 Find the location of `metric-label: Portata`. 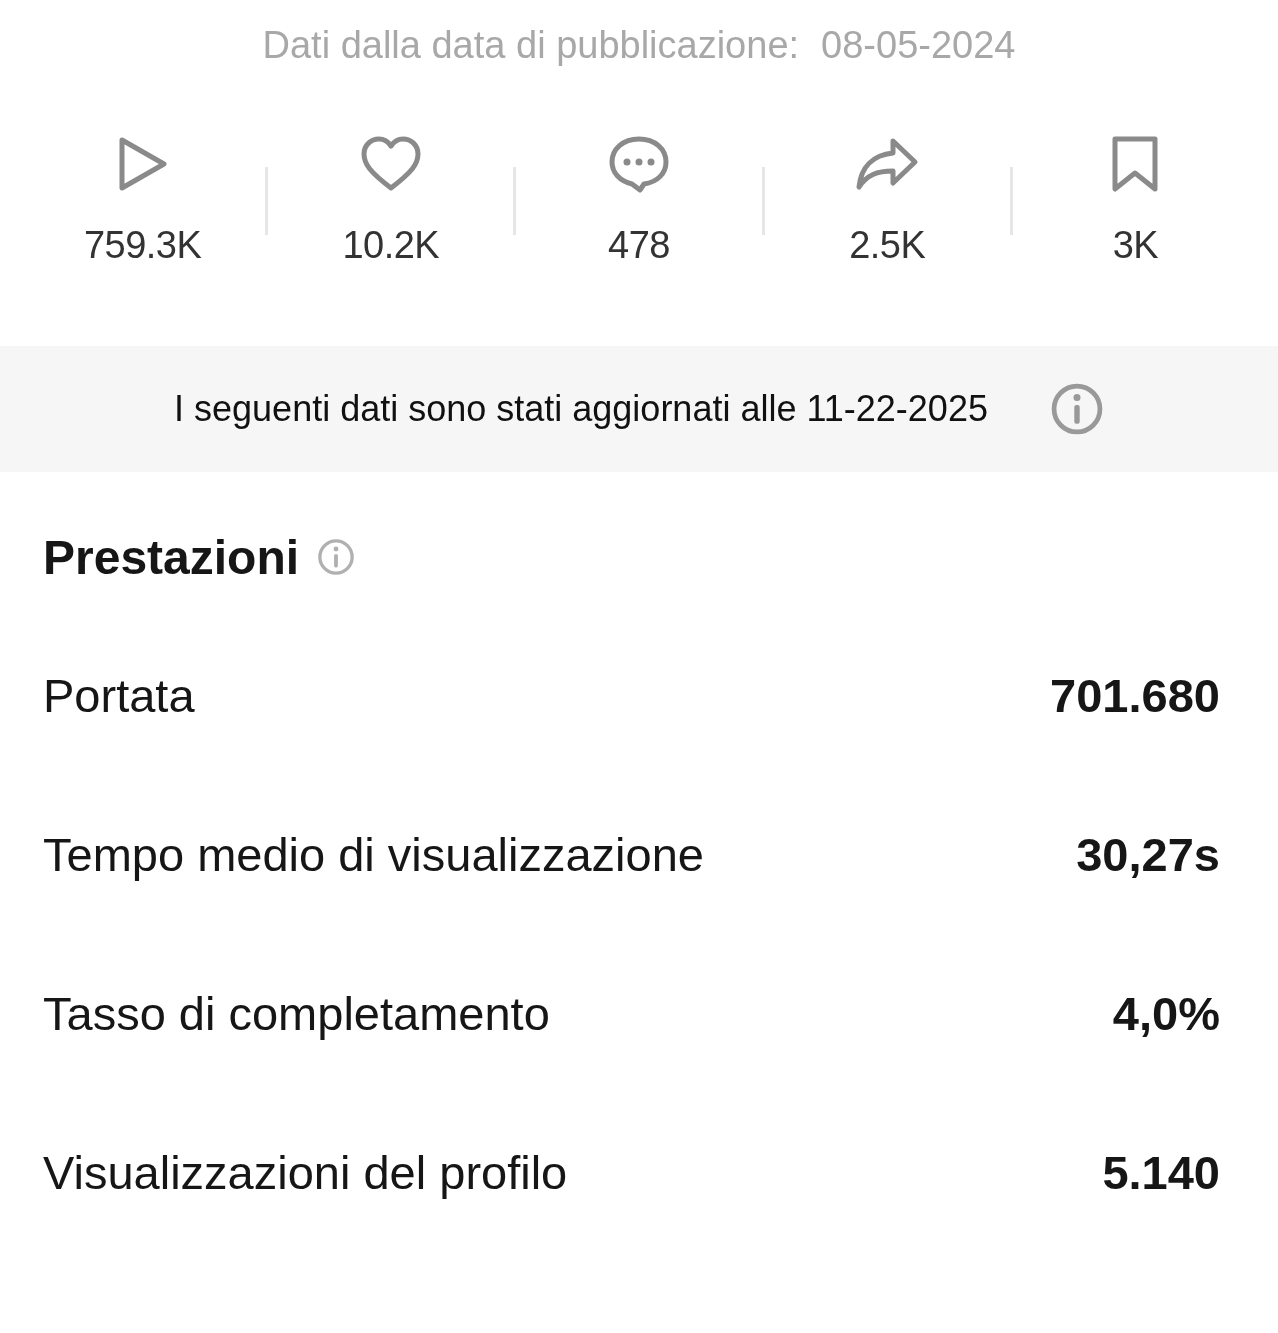

metric-label: Portata is located at coordinates (119, 695).